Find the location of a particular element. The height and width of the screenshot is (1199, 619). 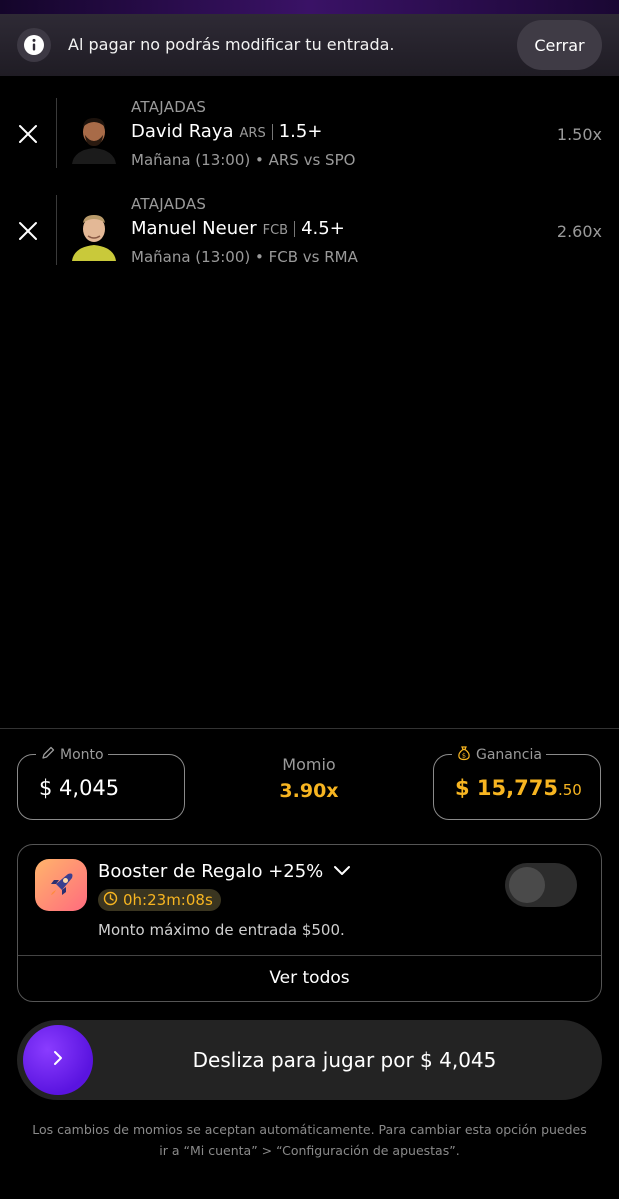

winnings-field: $ Ganancia $ 15,775.50 is located at coordinates (517, 782).